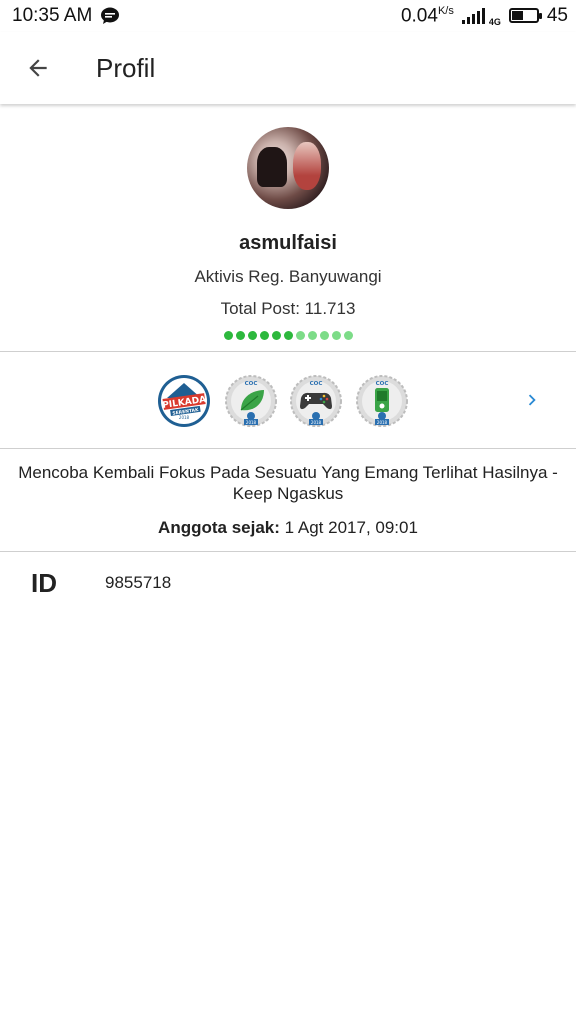 The width and height of the screenshot is (576, 1024). Describe the element at coordinates (557, 15) in the screenshot. I see `battery-percent: 45` at that location.